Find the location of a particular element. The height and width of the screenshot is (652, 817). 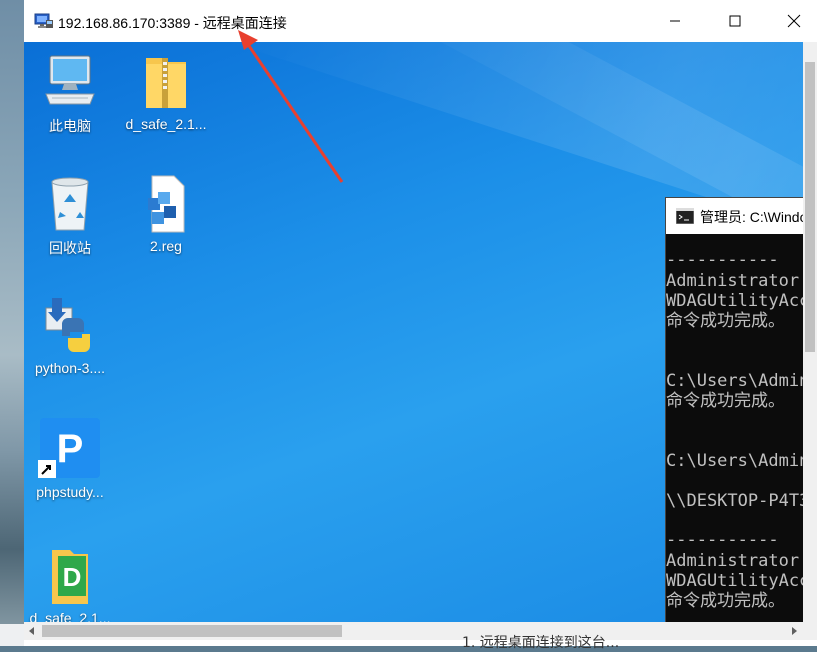

computer-icon is located at coordinates (70, 80).